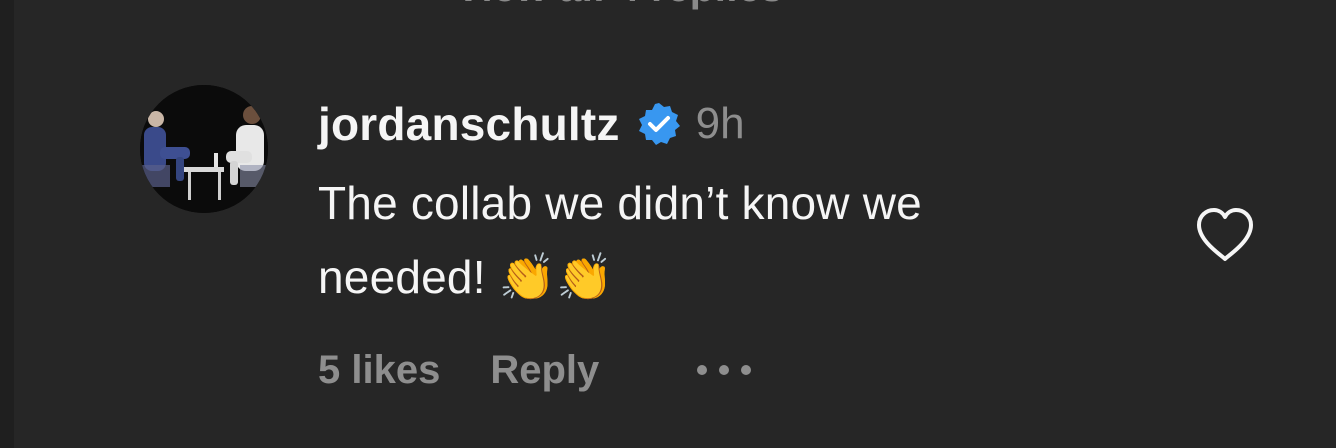  What do you see at coordinates (619, 5) in the screenshot?
I see `view-replies-link: View all 4 replies` at bounding box center [619, 5].